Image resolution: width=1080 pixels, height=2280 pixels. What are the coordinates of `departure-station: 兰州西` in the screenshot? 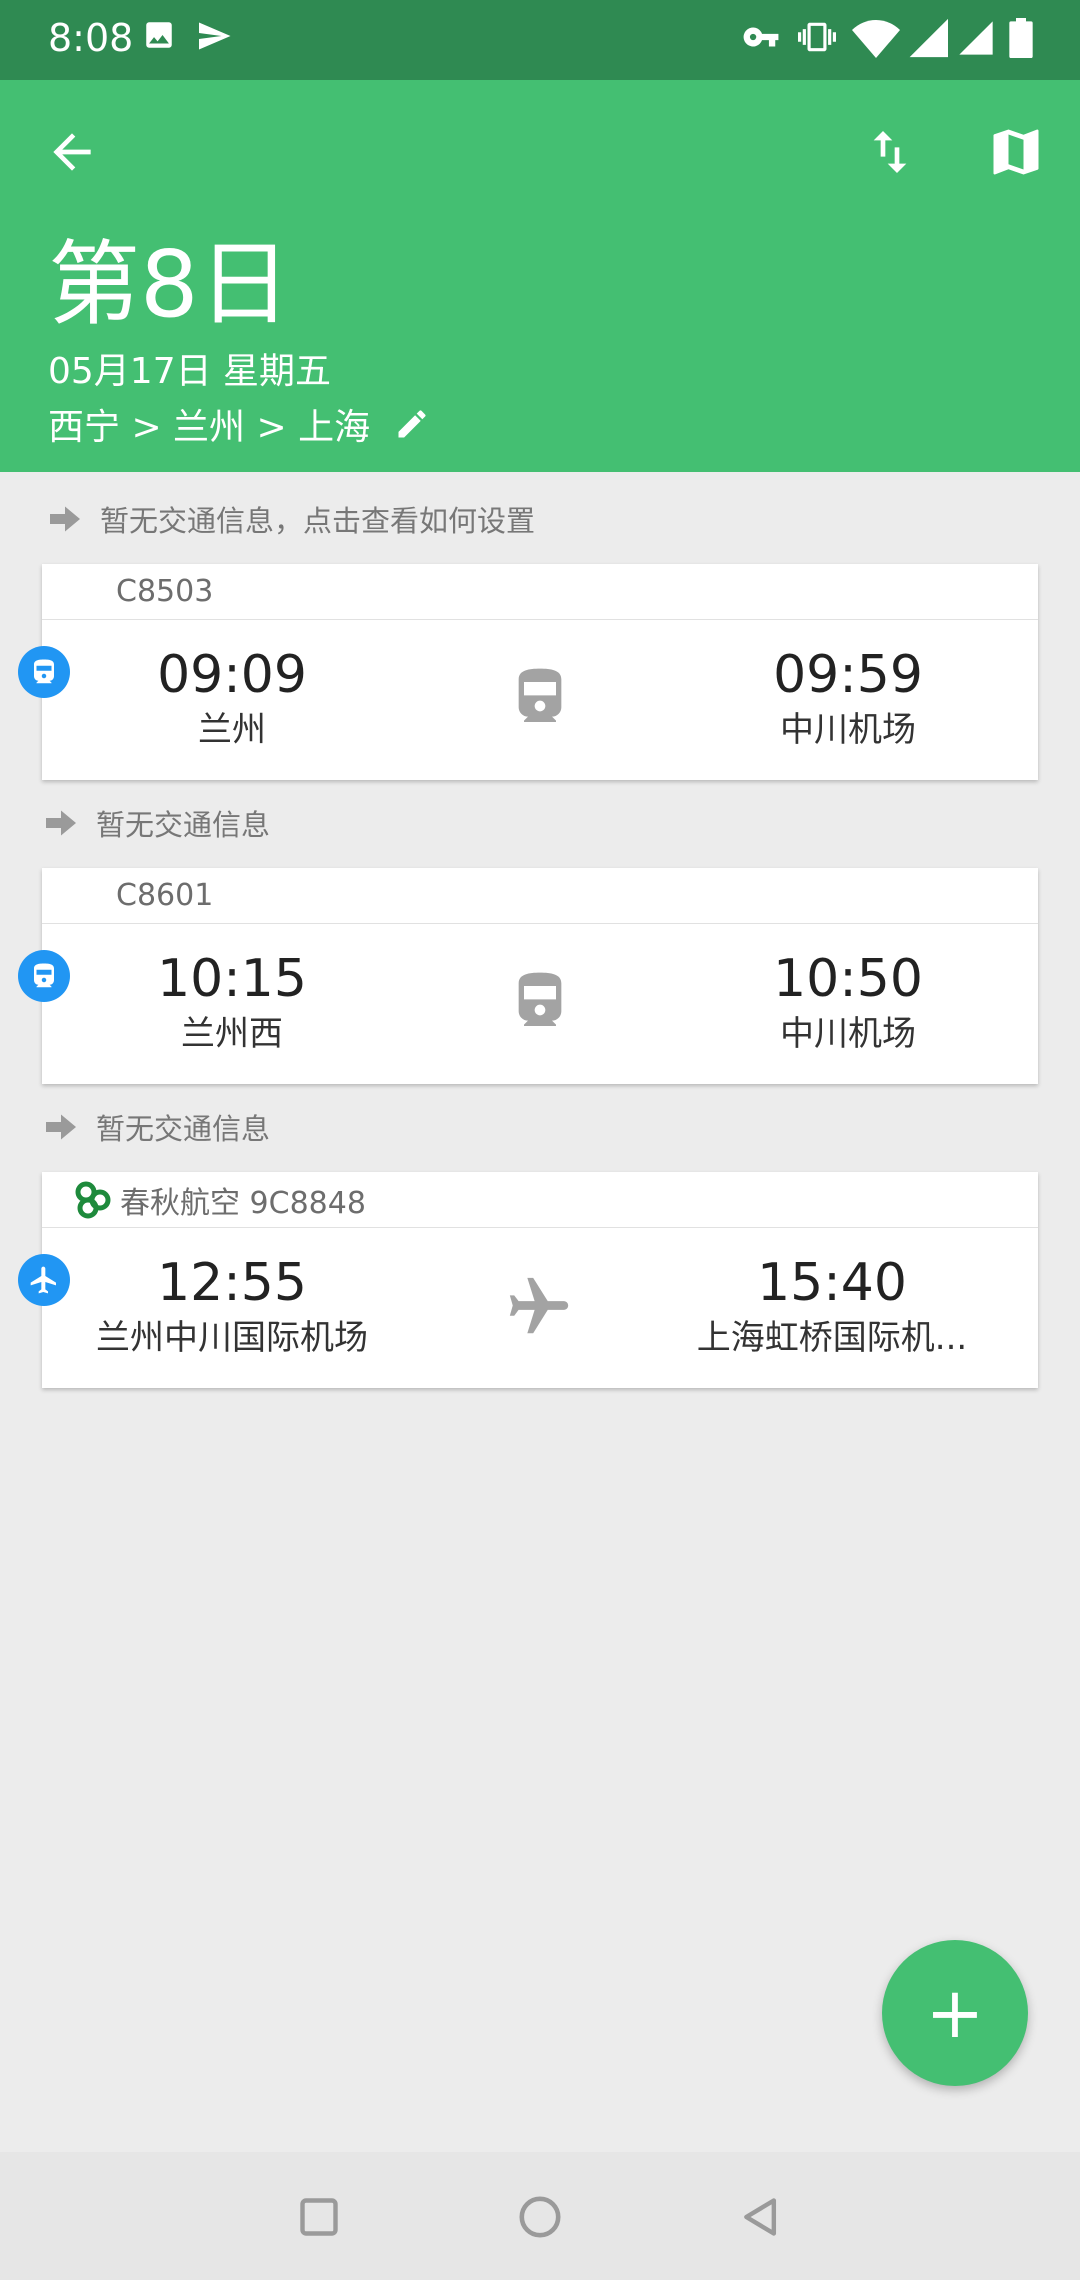 It's located at (232, 1034).